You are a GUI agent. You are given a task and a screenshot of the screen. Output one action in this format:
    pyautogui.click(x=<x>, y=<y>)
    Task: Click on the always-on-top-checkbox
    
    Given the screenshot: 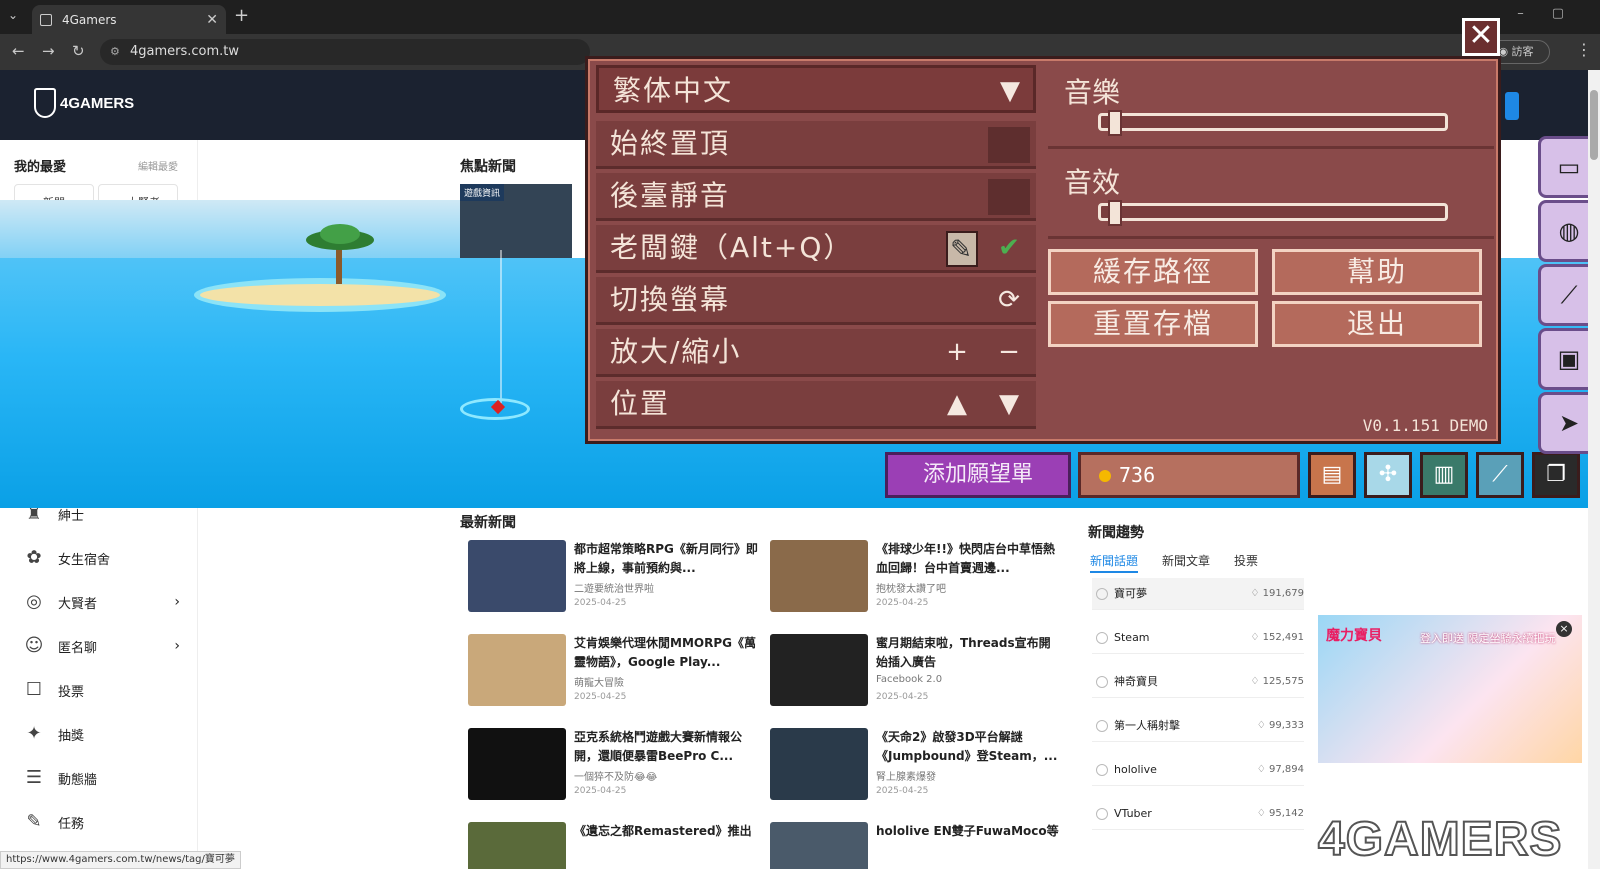 What is the action you would take?
    pyautogui.click(x=1009, y=145)
    